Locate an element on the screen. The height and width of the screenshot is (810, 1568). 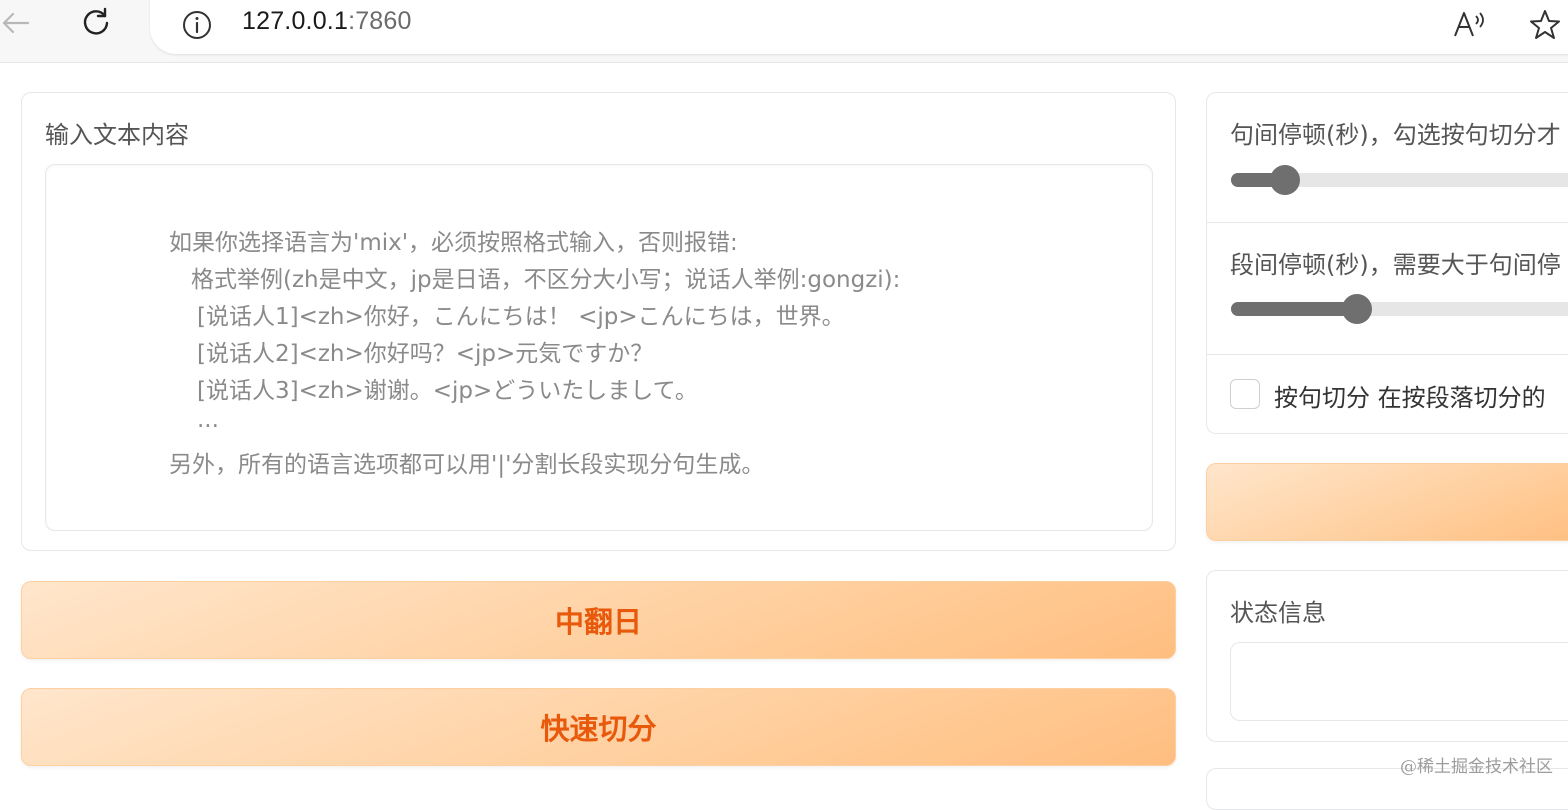
translate-zh-to-jp-button: 中翻日 is located at coordinates (598, 620).